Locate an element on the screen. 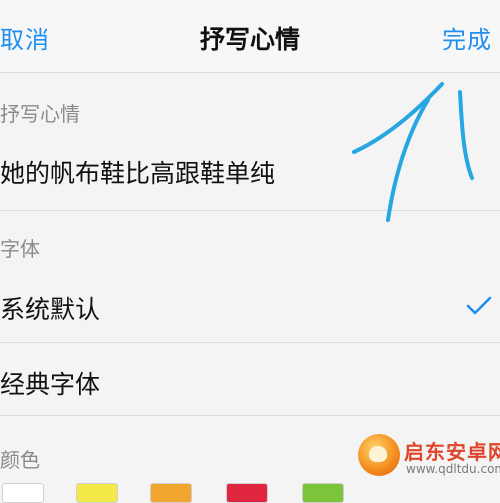 Image resolution: width=500 pixels, height=503 pixels. watermark-url: www.qdltdu.com is located at coordinates (453, 469).